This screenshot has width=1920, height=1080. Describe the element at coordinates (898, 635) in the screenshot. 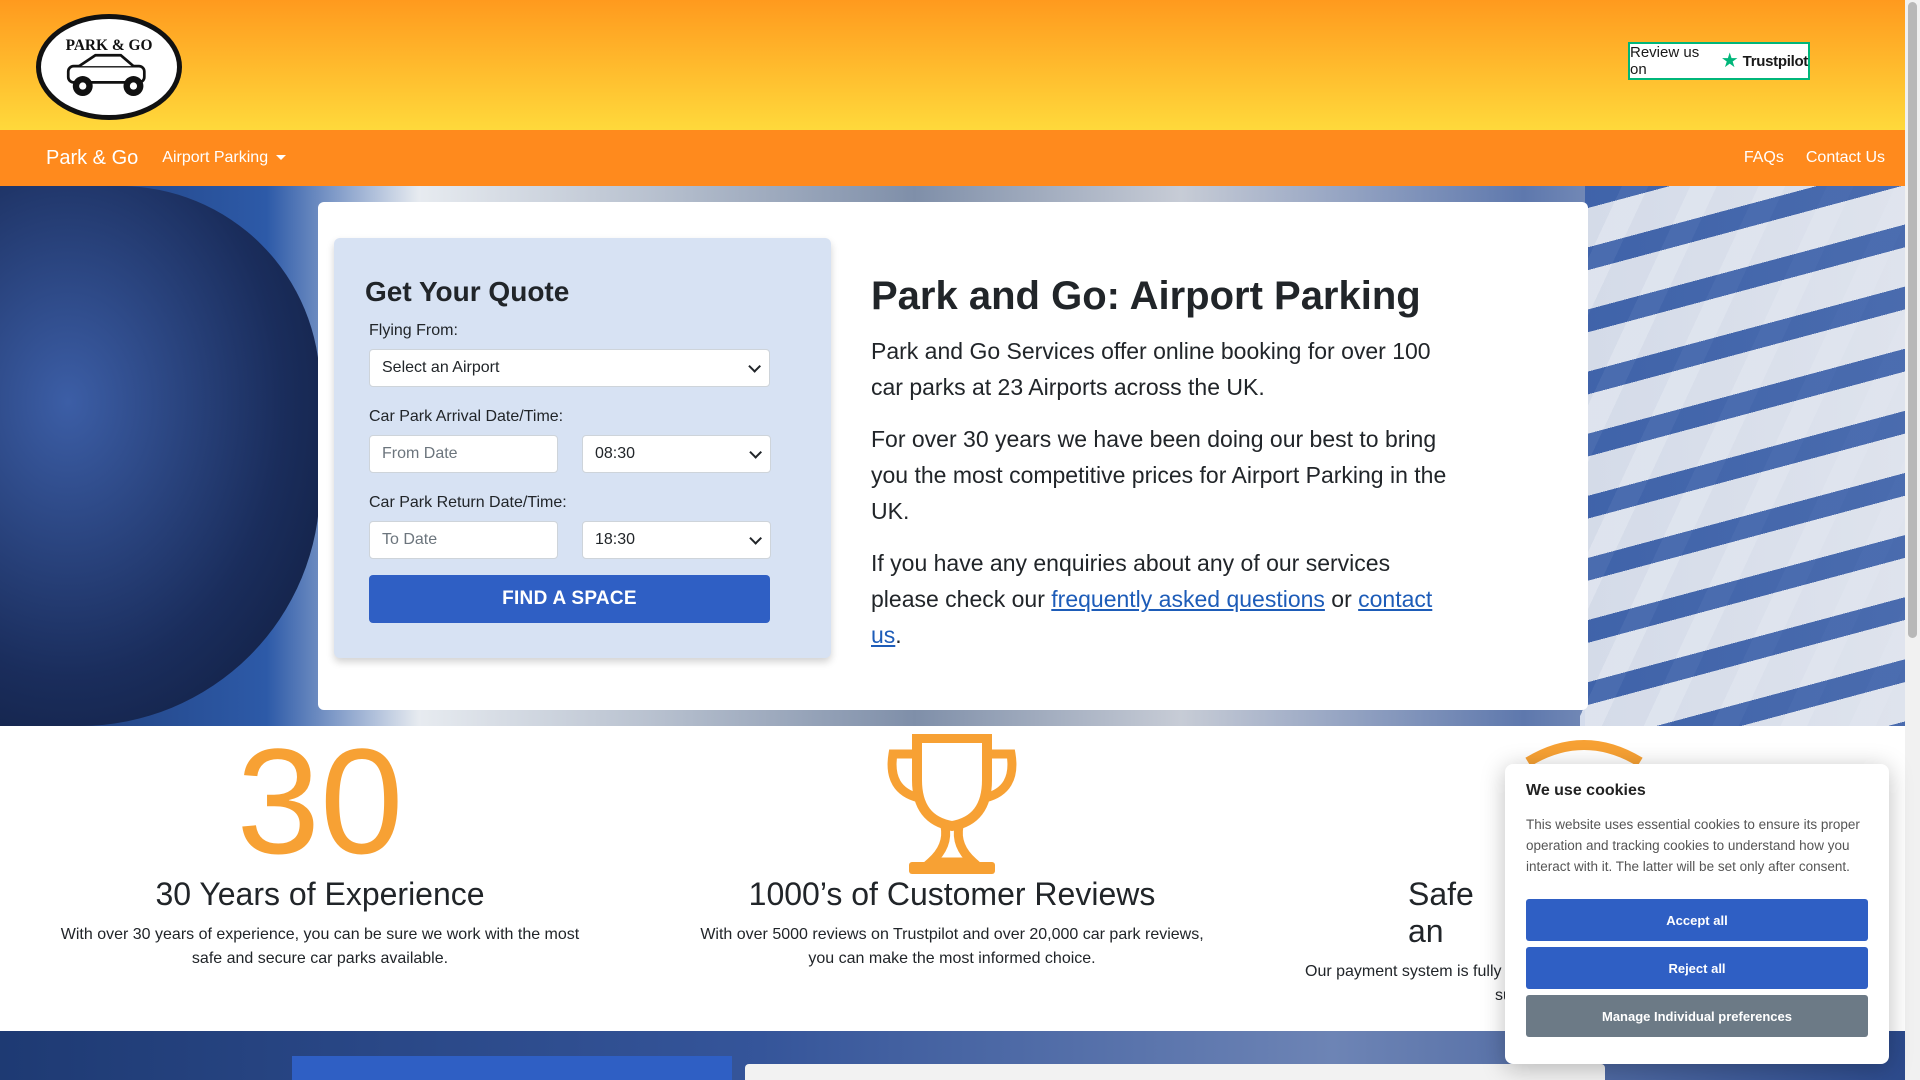

I see `intro-p3-end: .` at that location.